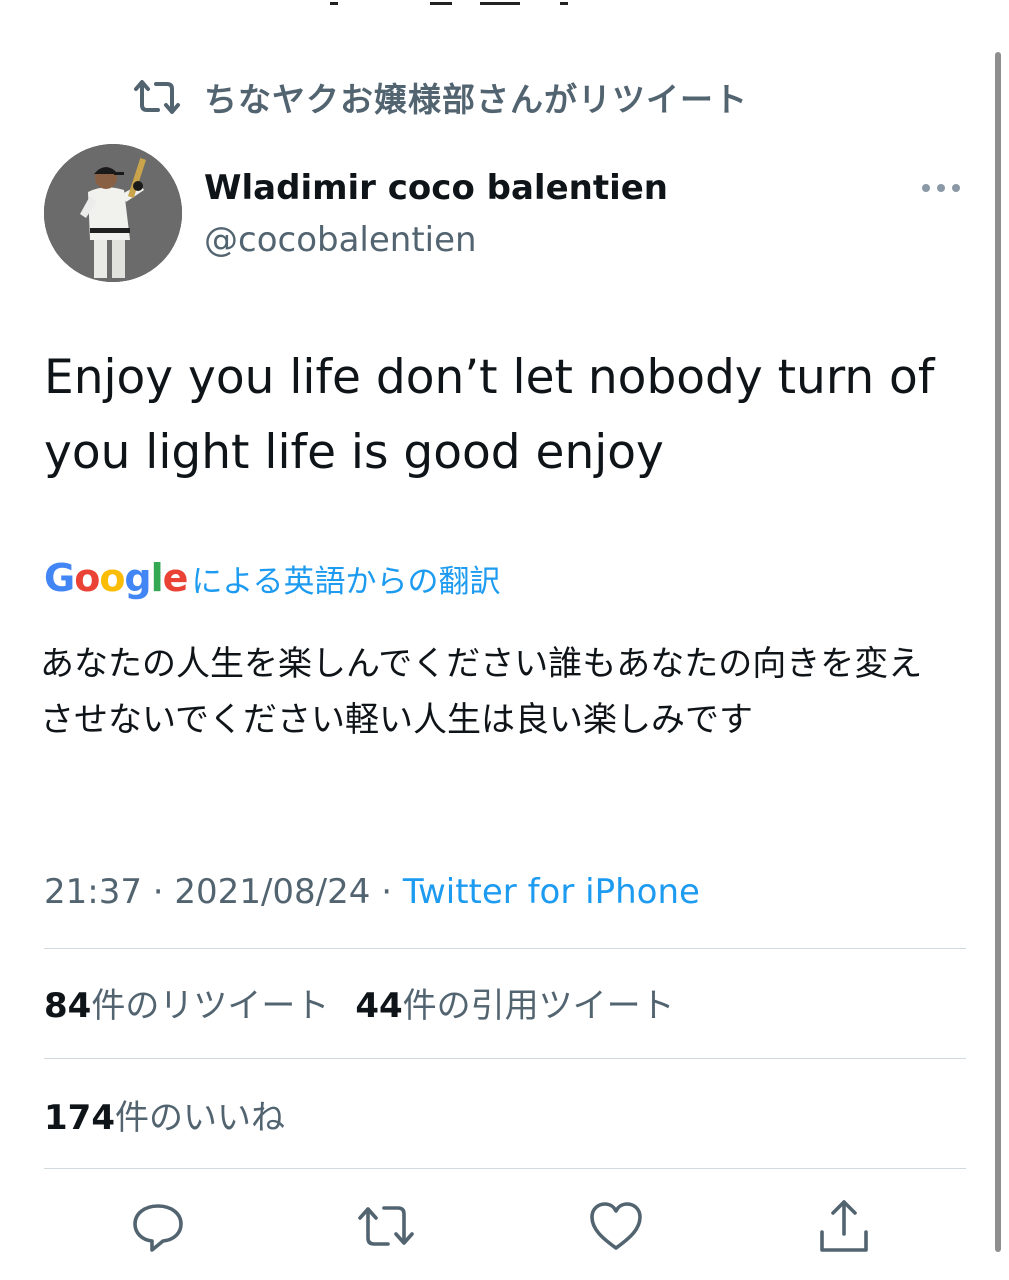 The width and height of the screenshot is (1009, 1280). I want to click on tweet-source-link: Twitter for iPhone, so click(551, 892).